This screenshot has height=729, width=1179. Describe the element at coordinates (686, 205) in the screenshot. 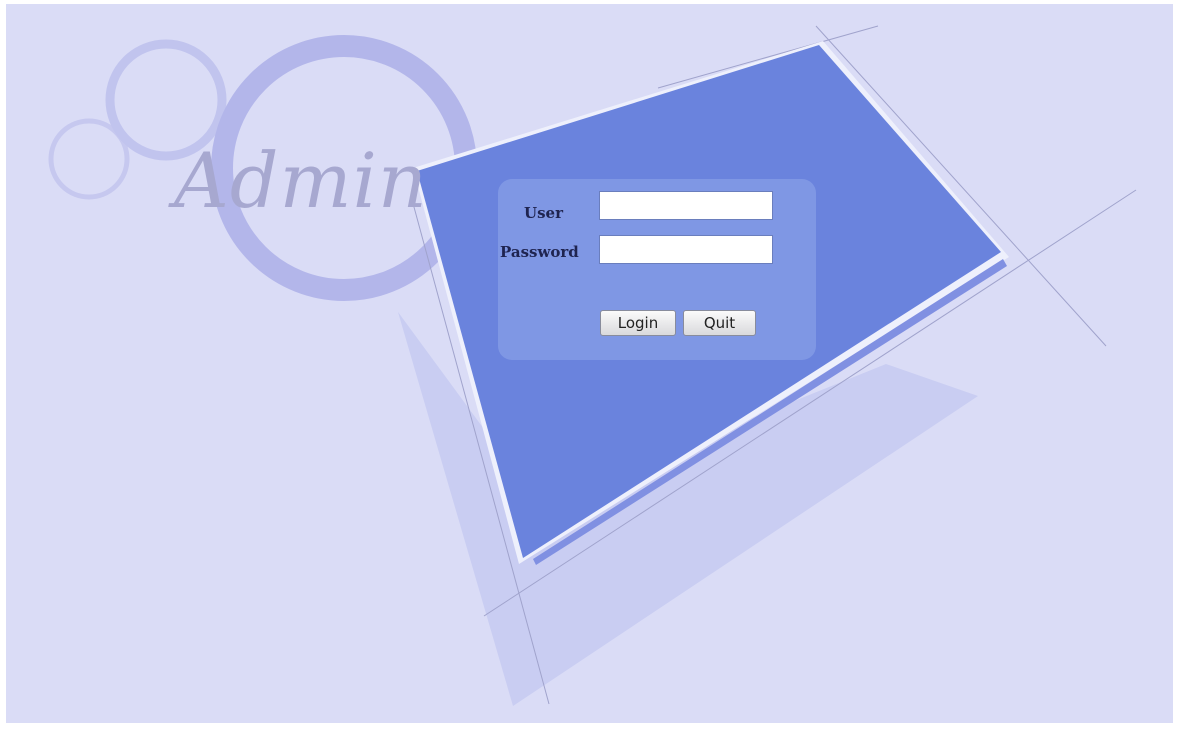

I see `user-input` at that location.